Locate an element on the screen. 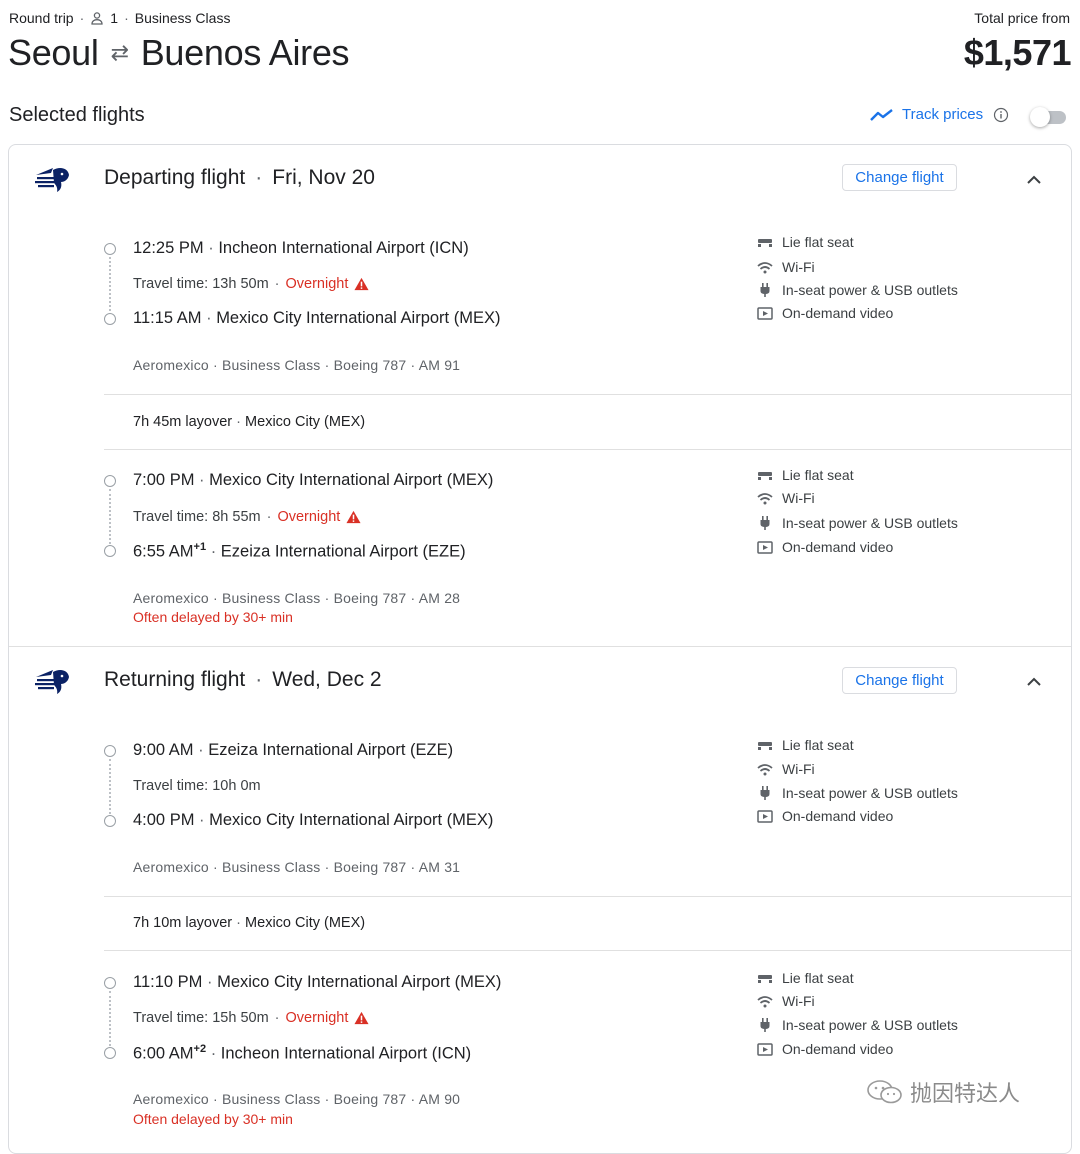  overnight-warning: Overnight is located at coordinates (317, 284).